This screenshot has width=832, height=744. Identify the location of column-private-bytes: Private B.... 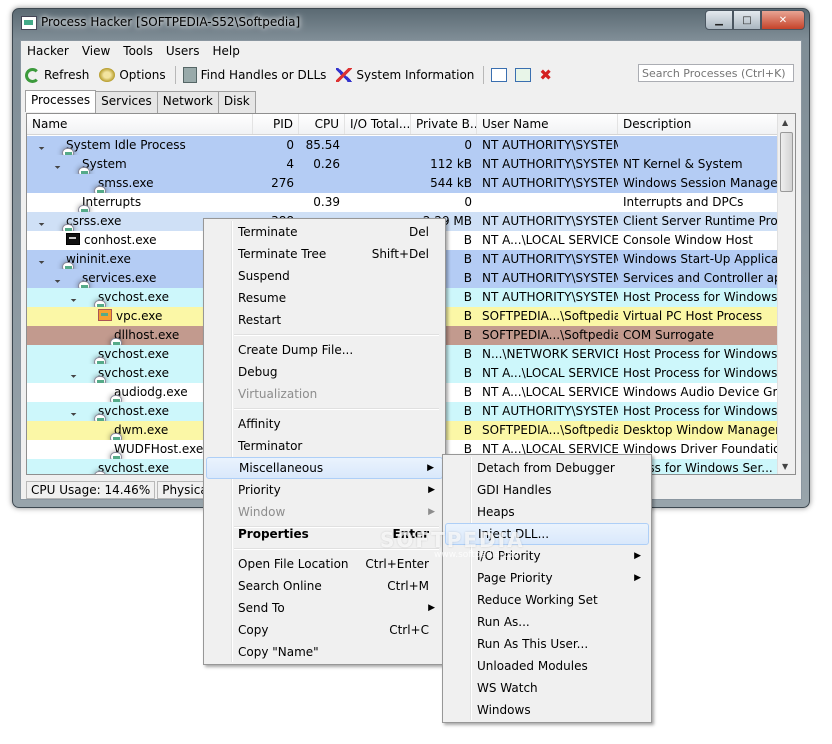
(444, 124).